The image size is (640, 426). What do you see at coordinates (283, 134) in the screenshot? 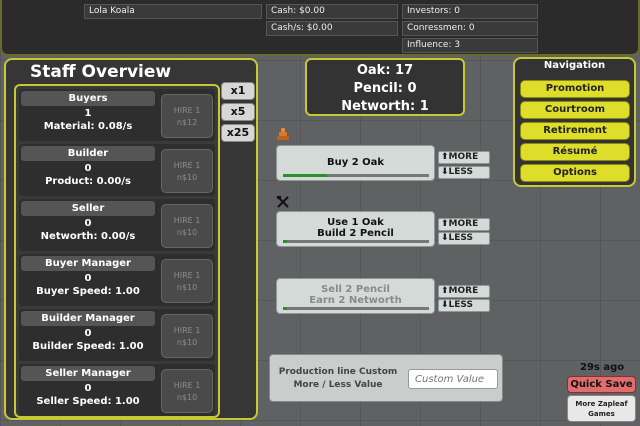
I see `oak-logs-icon` at bounding box center [283, 134].